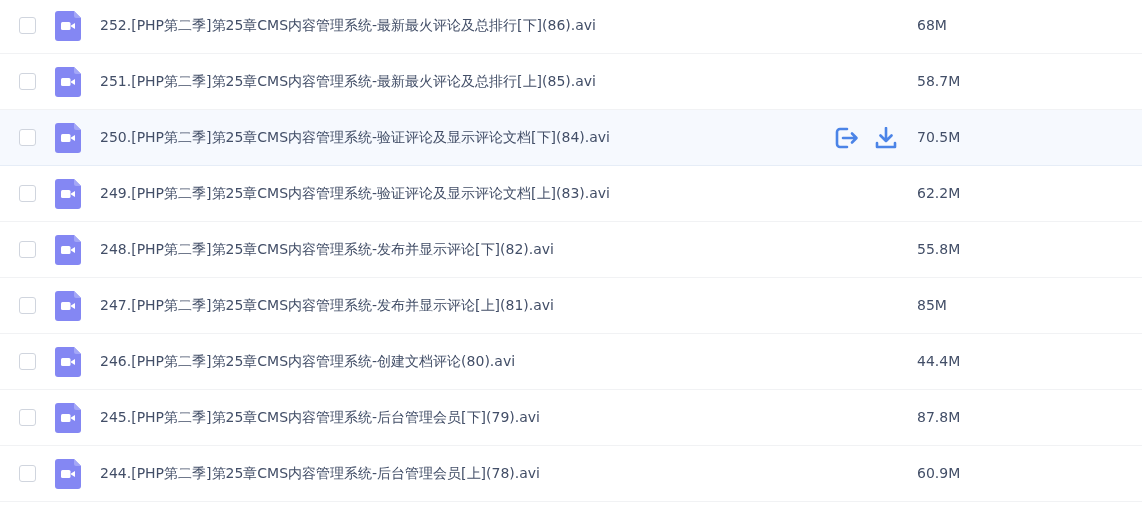  What do you see at coordinates (467, 417) in the screenshot?
I see `file-name: 245.[PHP第二季]第25章CMS内容管理系统-后台管理会员[下](79).avi` at bounding box center [467, 417].